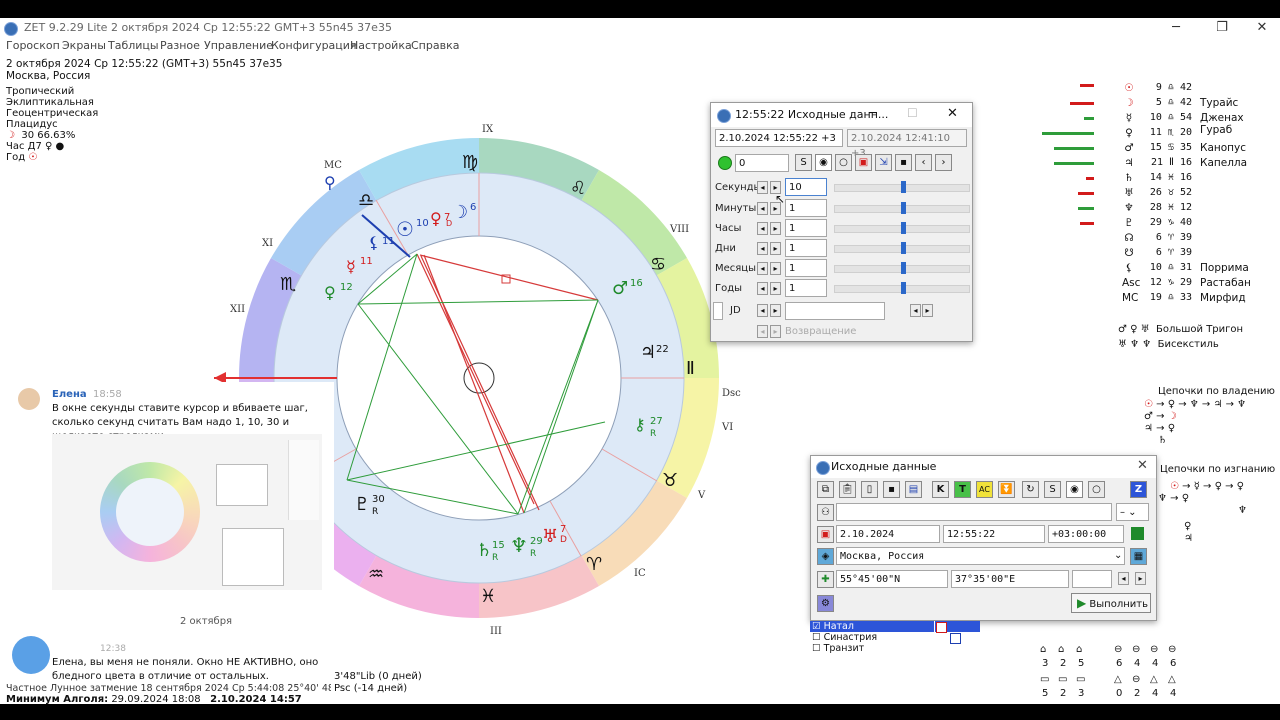 Image resolution: width=1280 pixels, height=720 pixels. I want to click on export-icon: ⇲, so click(883, 162).